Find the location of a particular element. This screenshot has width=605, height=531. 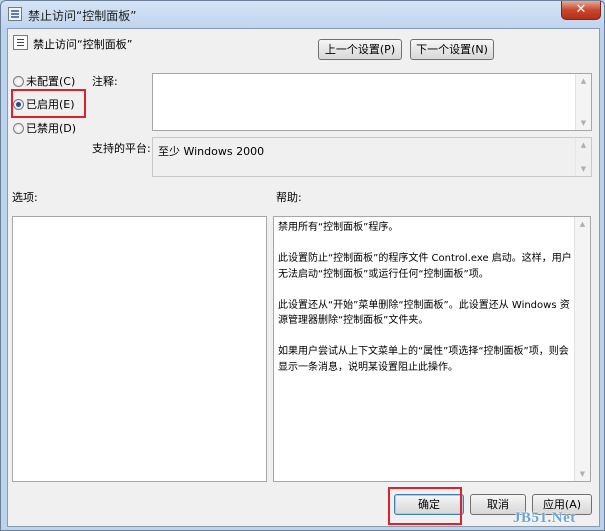

help-label: 帮助: is located at coordinates (289, 197).